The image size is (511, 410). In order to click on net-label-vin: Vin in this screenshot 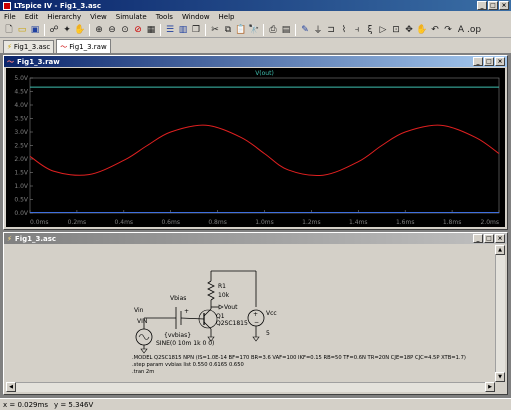, I will do `click(155, 313)`.